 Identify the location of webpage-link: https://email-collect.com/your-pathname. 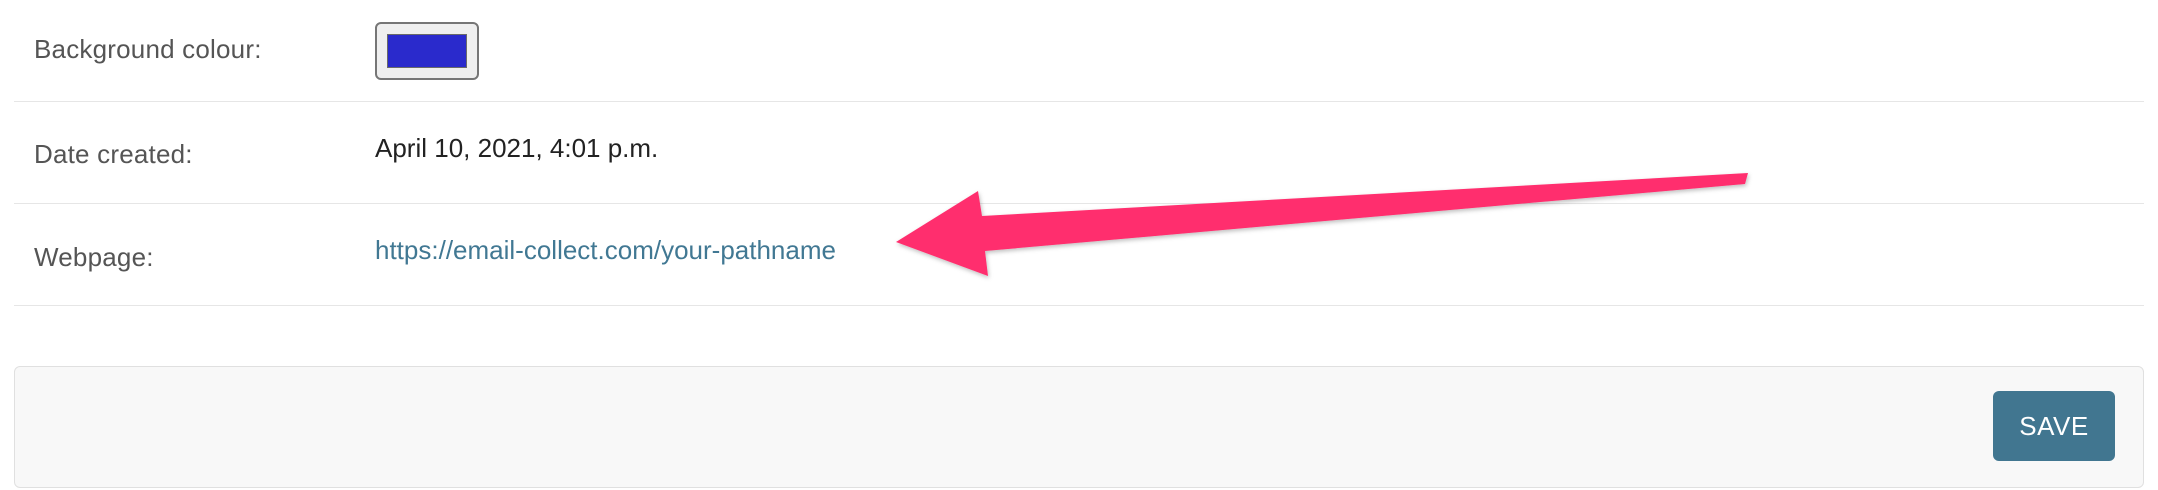
(605, 250).